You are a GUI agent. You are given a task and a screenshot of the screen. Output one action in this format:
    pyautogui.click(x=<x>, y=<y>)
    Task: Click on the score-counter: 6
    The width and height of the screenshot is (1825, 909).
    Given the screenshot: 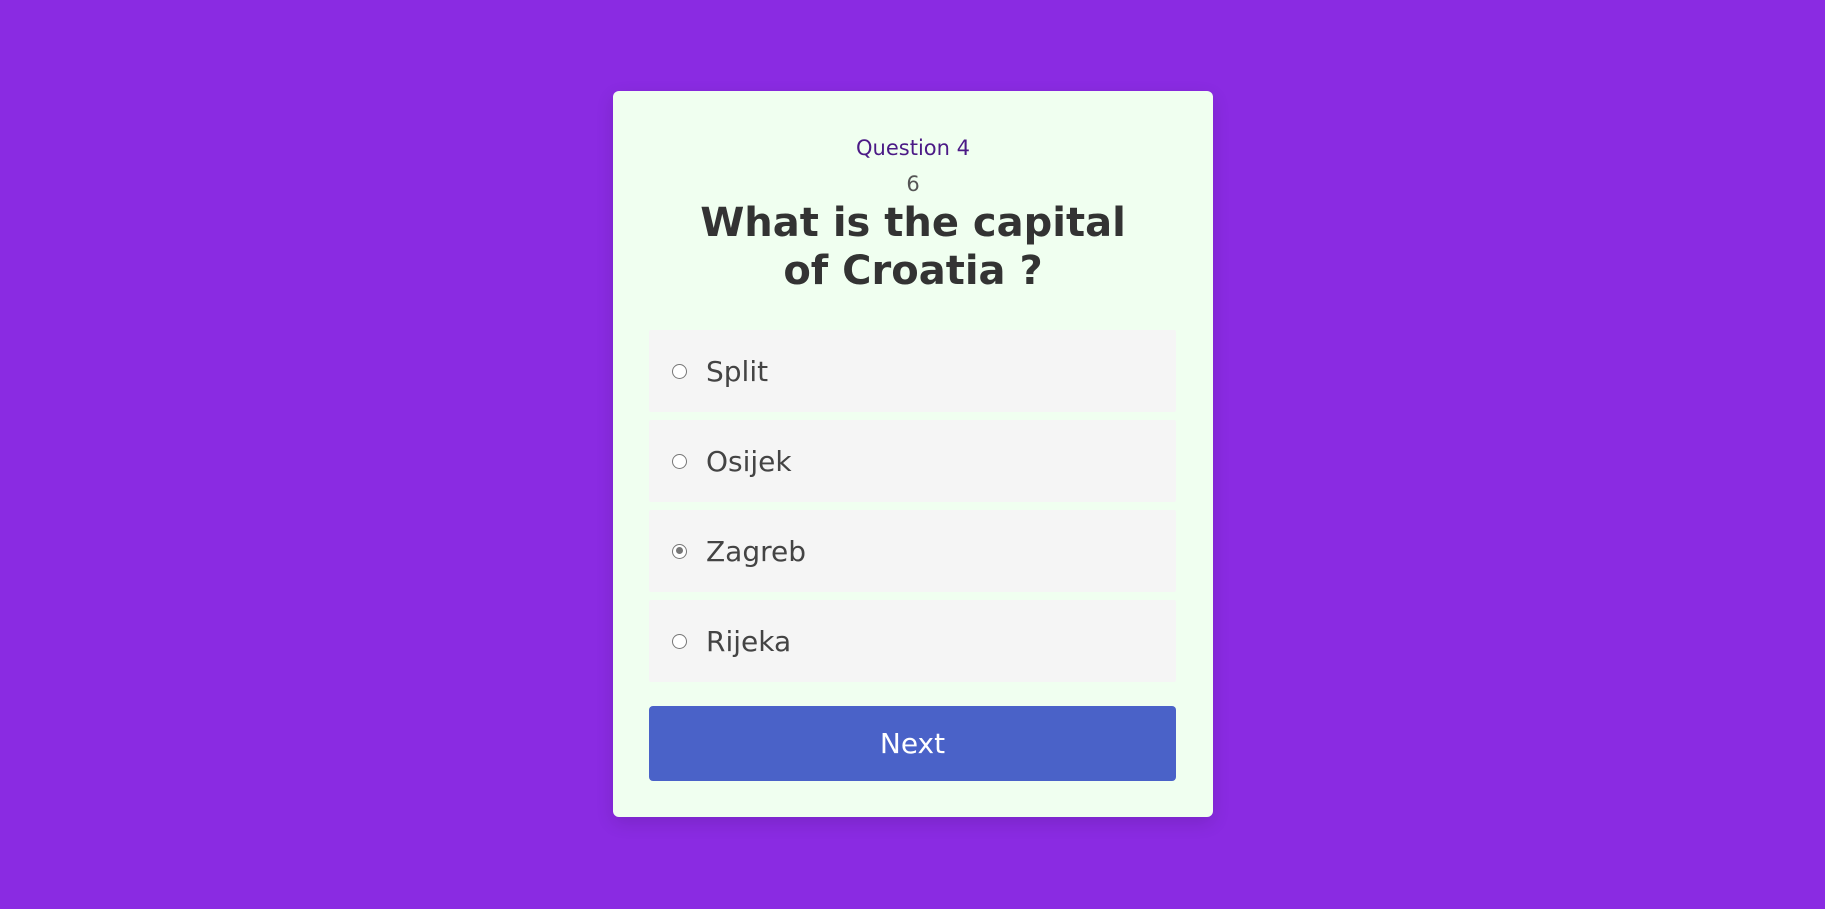 What is the action you would take?
    pyautogui.click(x=913, y=184)
    